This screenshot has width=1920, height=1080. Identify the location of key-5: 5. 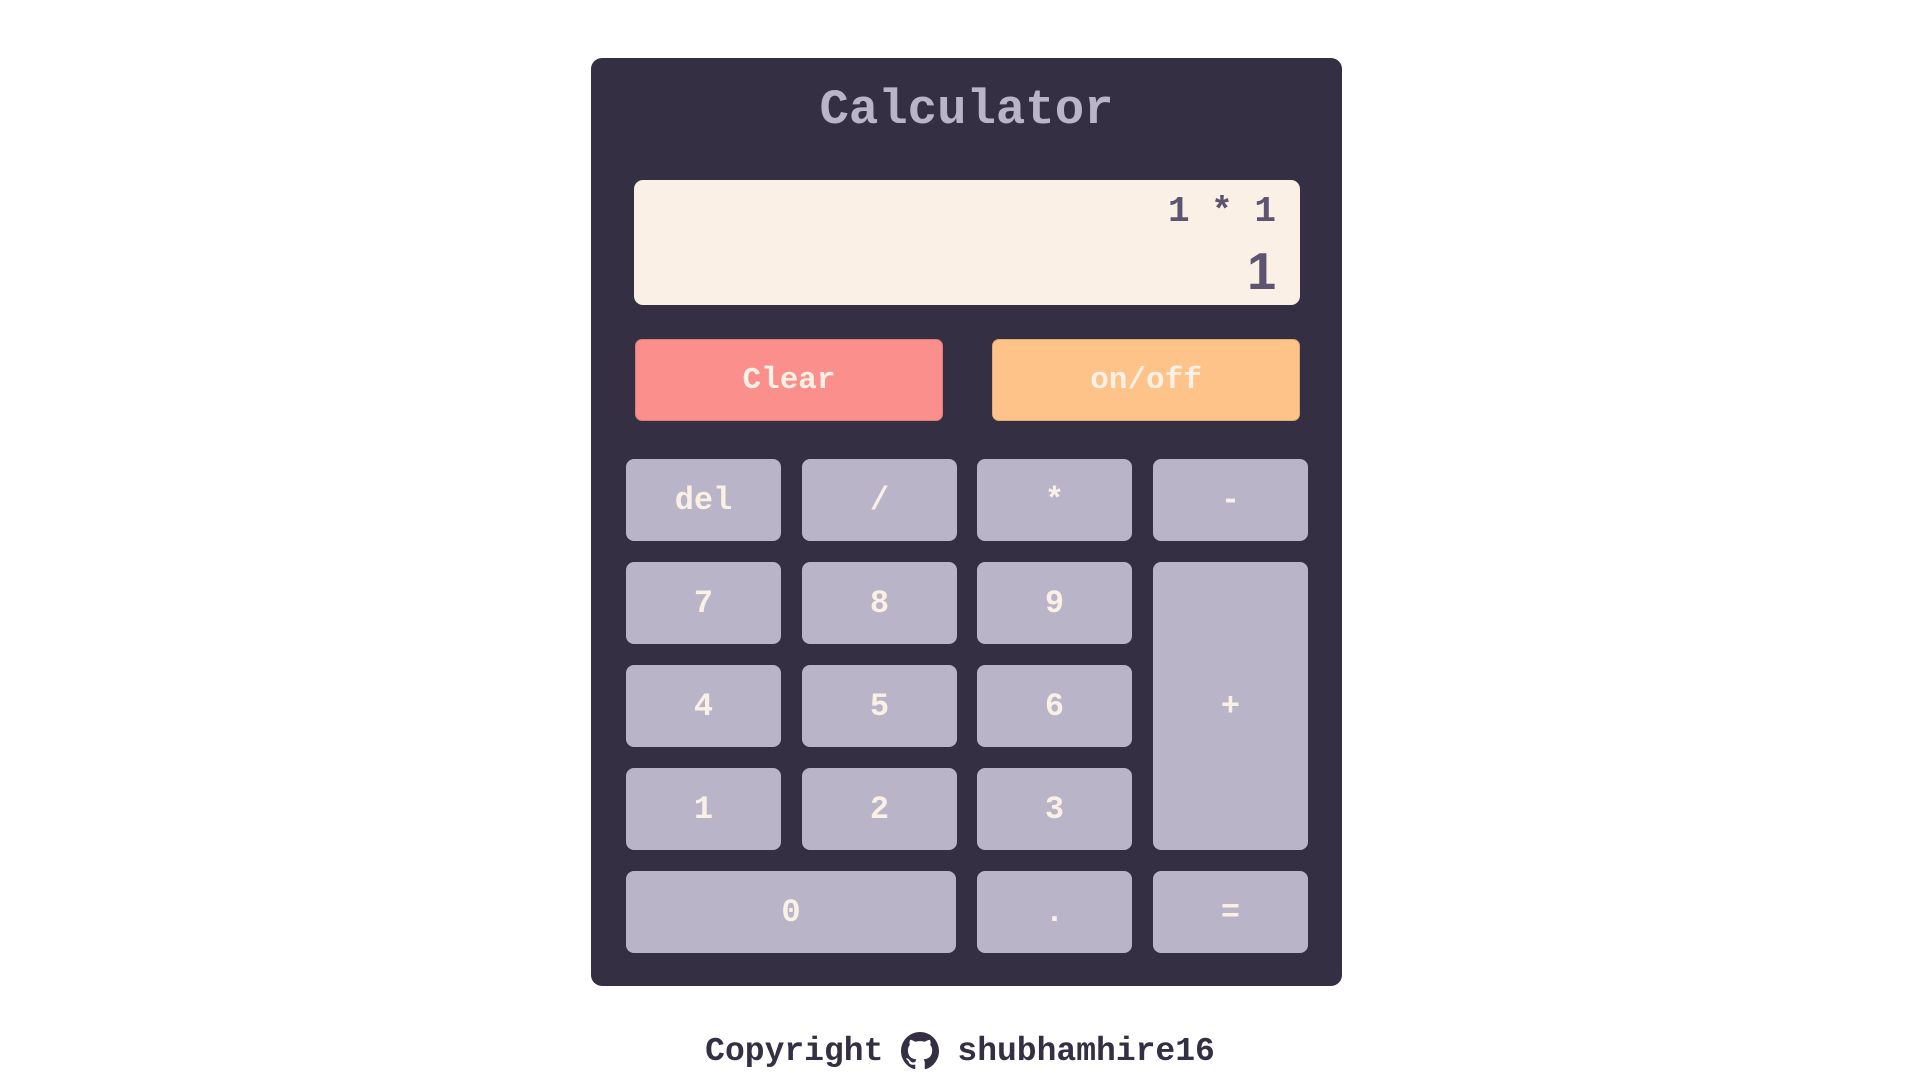
(879, 706).